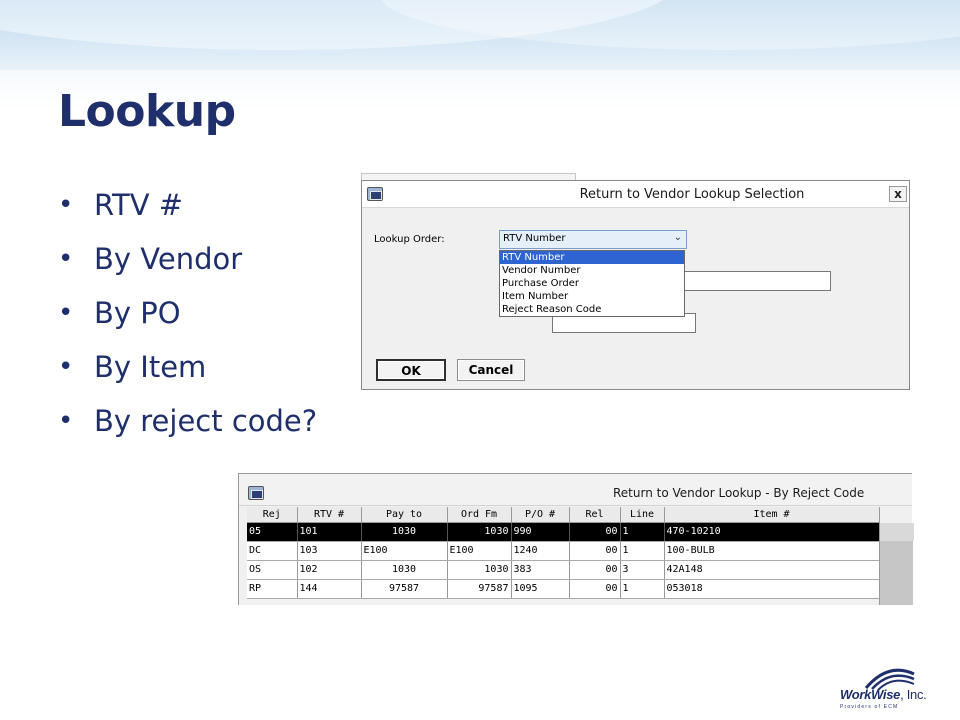 The height and width of the screenshot is (720, 960). I want to click on cell-pay-to: 97587, so click(404, 589).